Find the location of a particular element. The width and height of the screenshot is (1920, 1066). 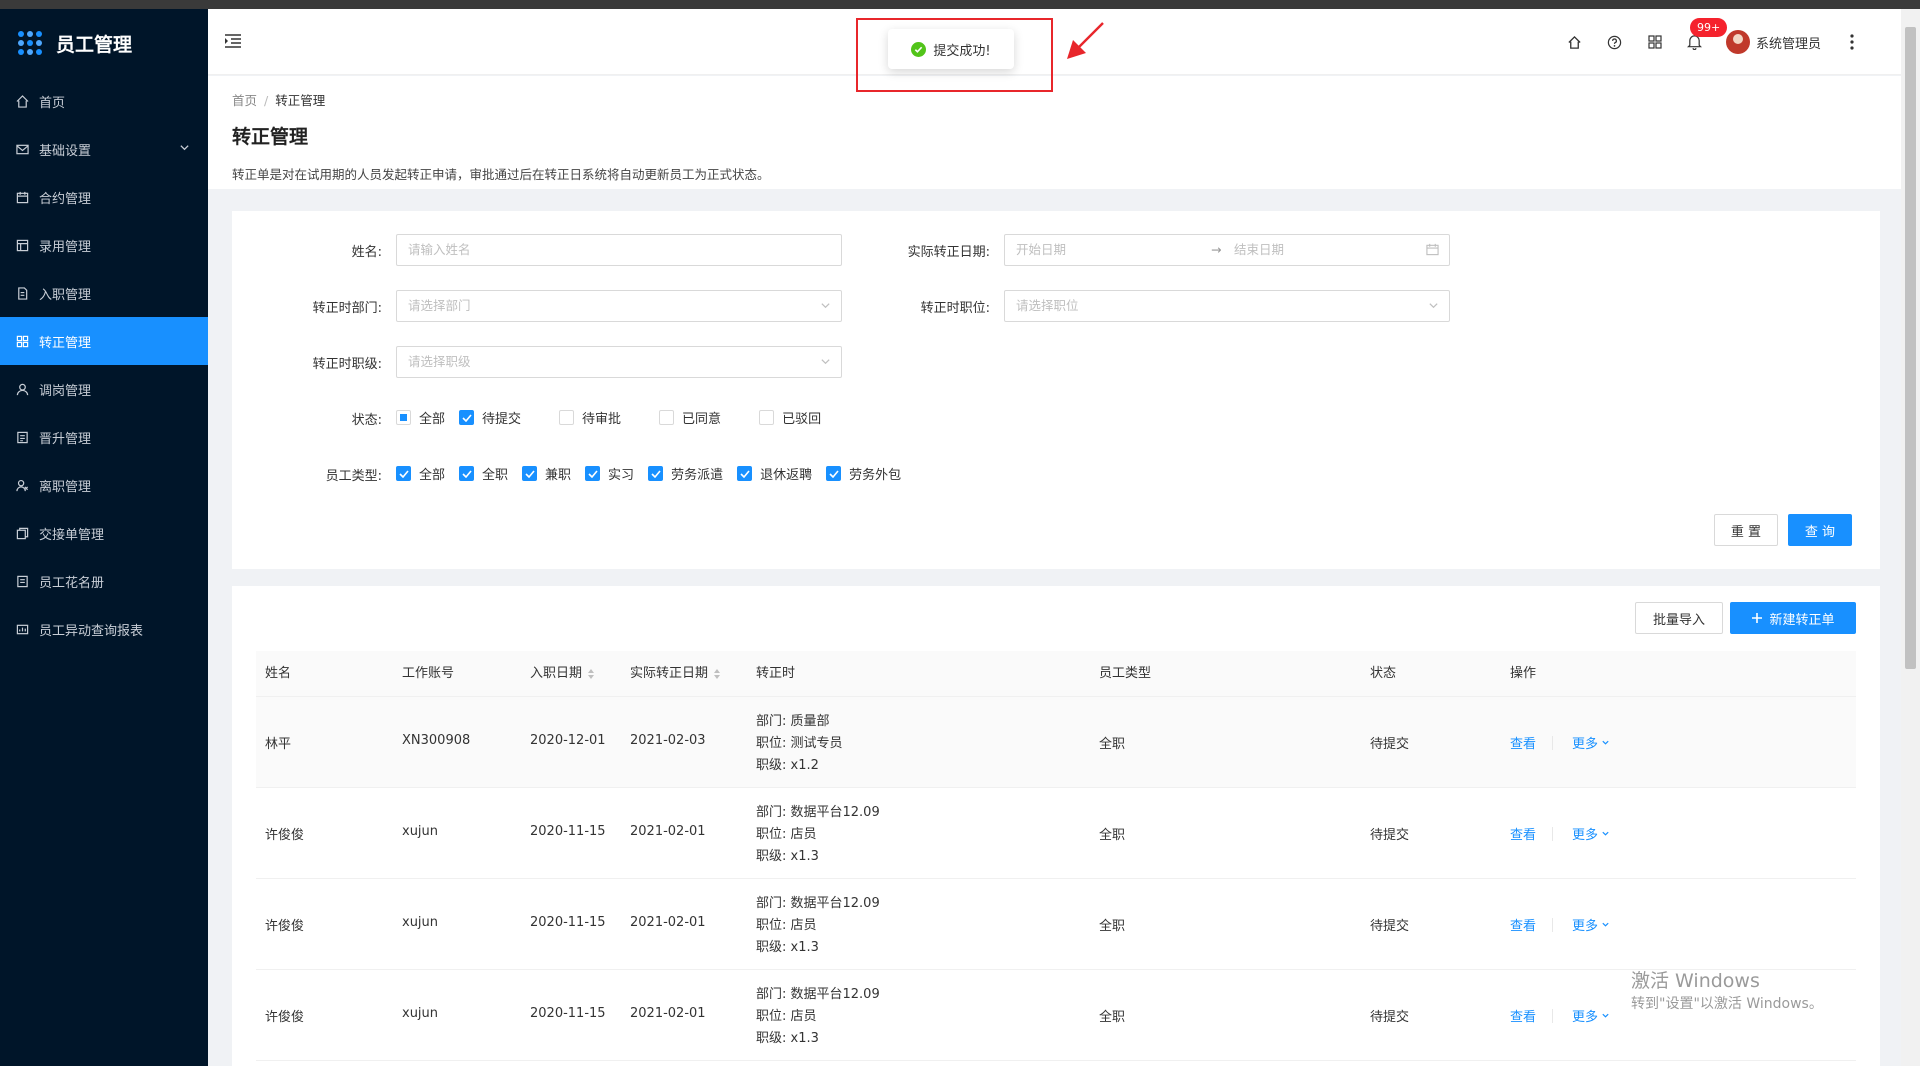

new-regularization-button: 新建转正单 is located at coordinates (1793, 618).